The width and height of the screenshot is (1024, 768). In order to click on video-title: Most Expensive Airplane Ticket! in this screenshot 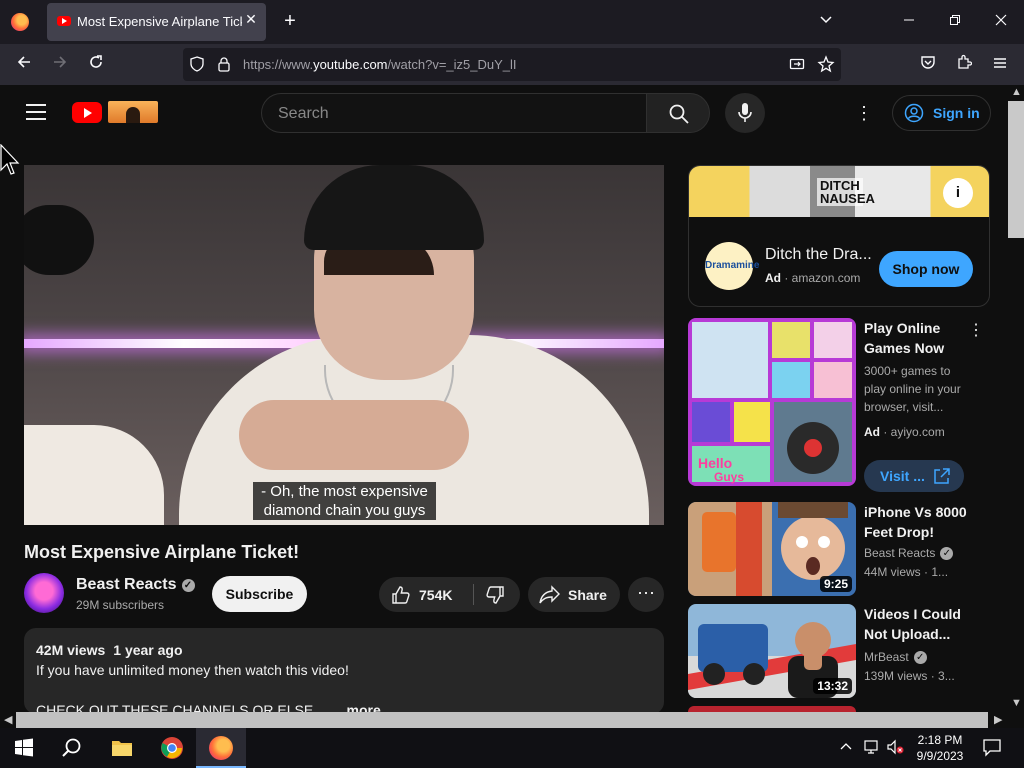, I will do `click(162, 552)`.